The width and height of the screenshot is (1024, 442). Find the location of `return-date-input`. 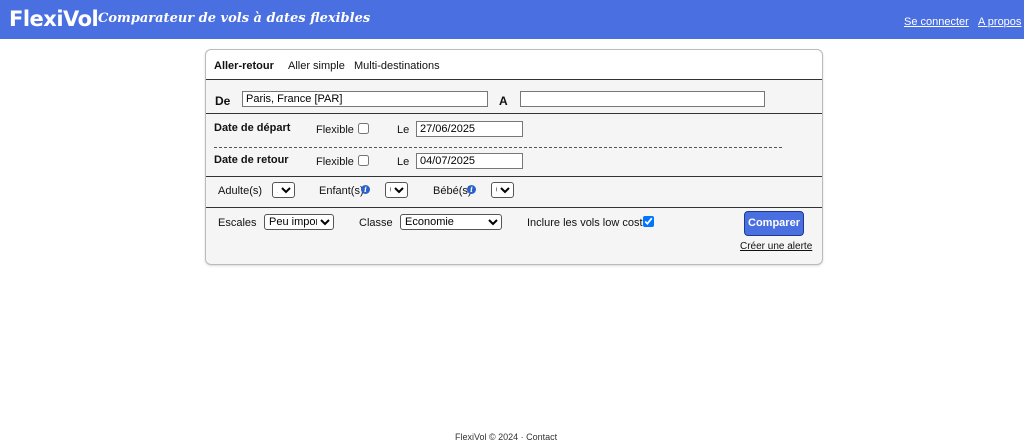

return-date-input is located at coordinates (469, 161).